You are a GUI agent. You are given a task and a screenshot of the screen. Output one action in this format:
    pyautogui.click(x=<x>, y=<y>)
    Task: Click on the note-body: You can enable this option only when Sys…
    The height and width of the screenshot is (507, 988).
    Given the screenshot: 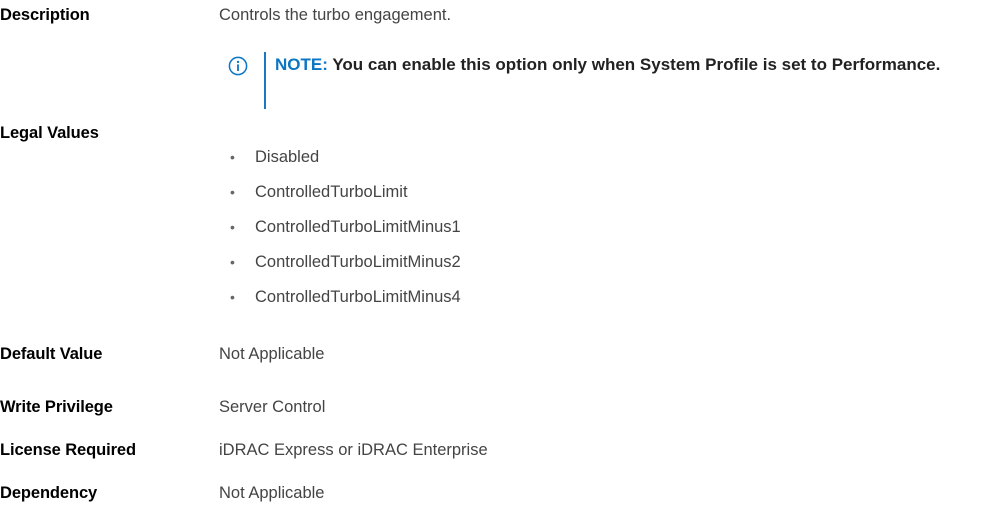 What is the action you would take?
    pyautogui.click(x=636, y=64)
    